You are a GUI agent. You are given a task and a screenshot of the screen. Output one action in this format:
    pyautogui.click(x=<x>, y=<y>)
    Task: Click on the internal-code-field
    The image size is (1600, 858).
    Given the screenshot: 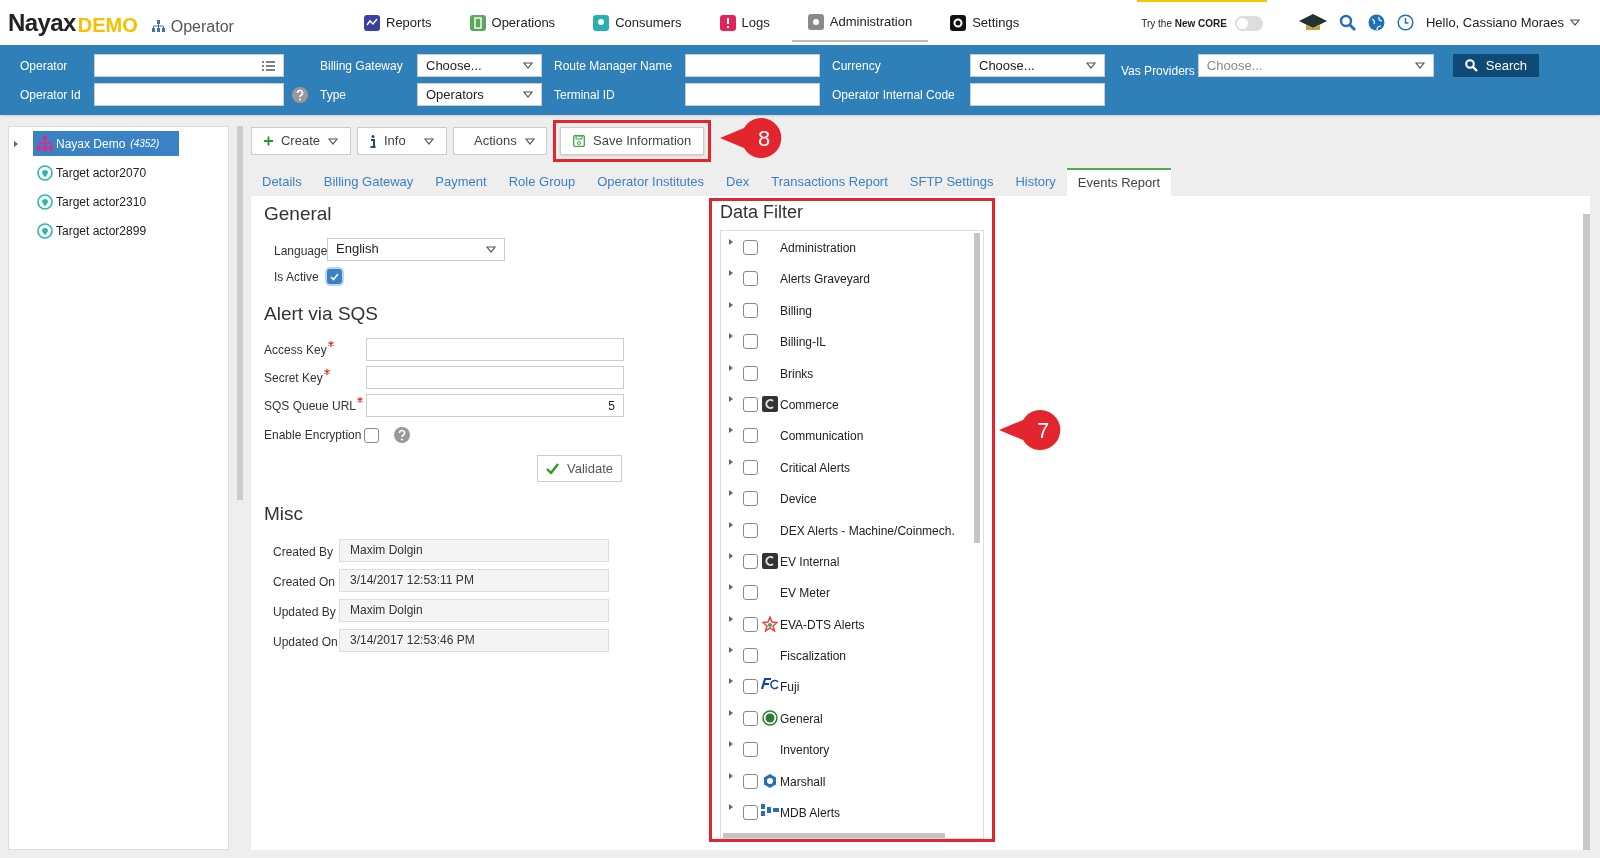 What is the action you would take?
    pyautogui.click(x=1037, y=94)
    